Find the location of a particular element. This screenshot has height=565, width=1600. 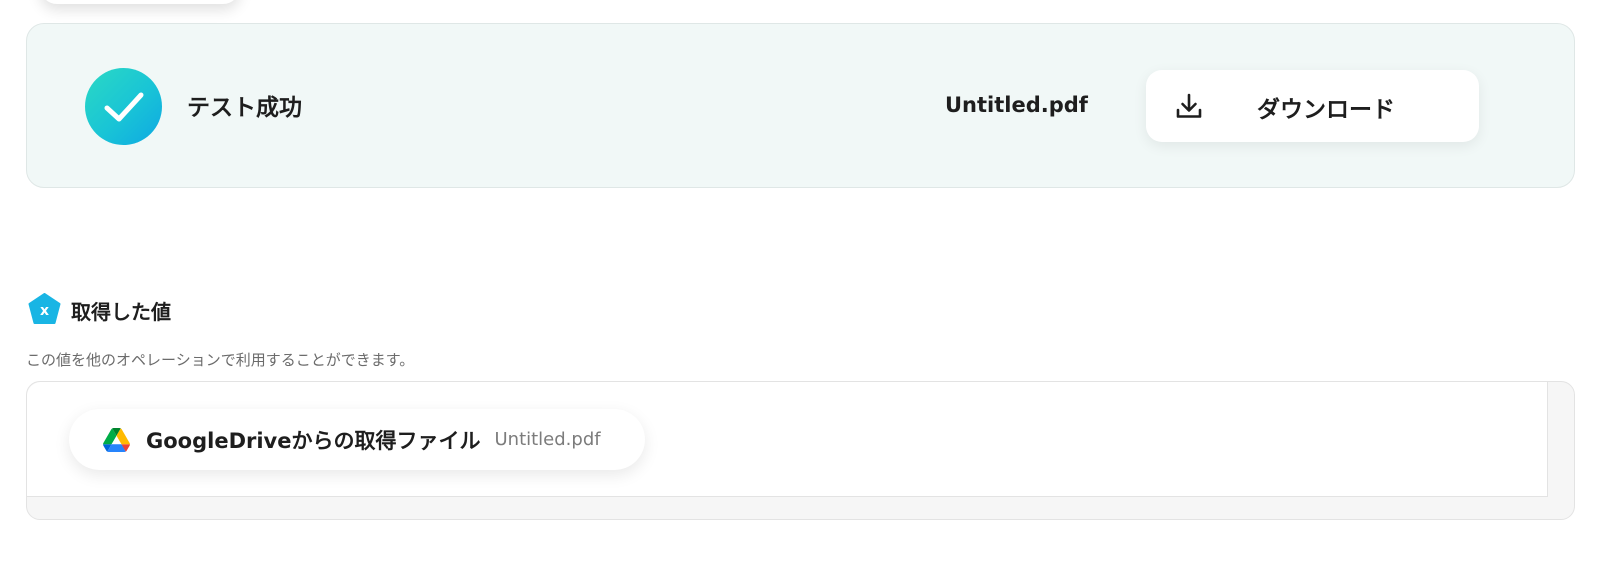

value-chip: GoogleDriveからの取得ファイル Untitled.pdf is located at coordinates (357, 439).